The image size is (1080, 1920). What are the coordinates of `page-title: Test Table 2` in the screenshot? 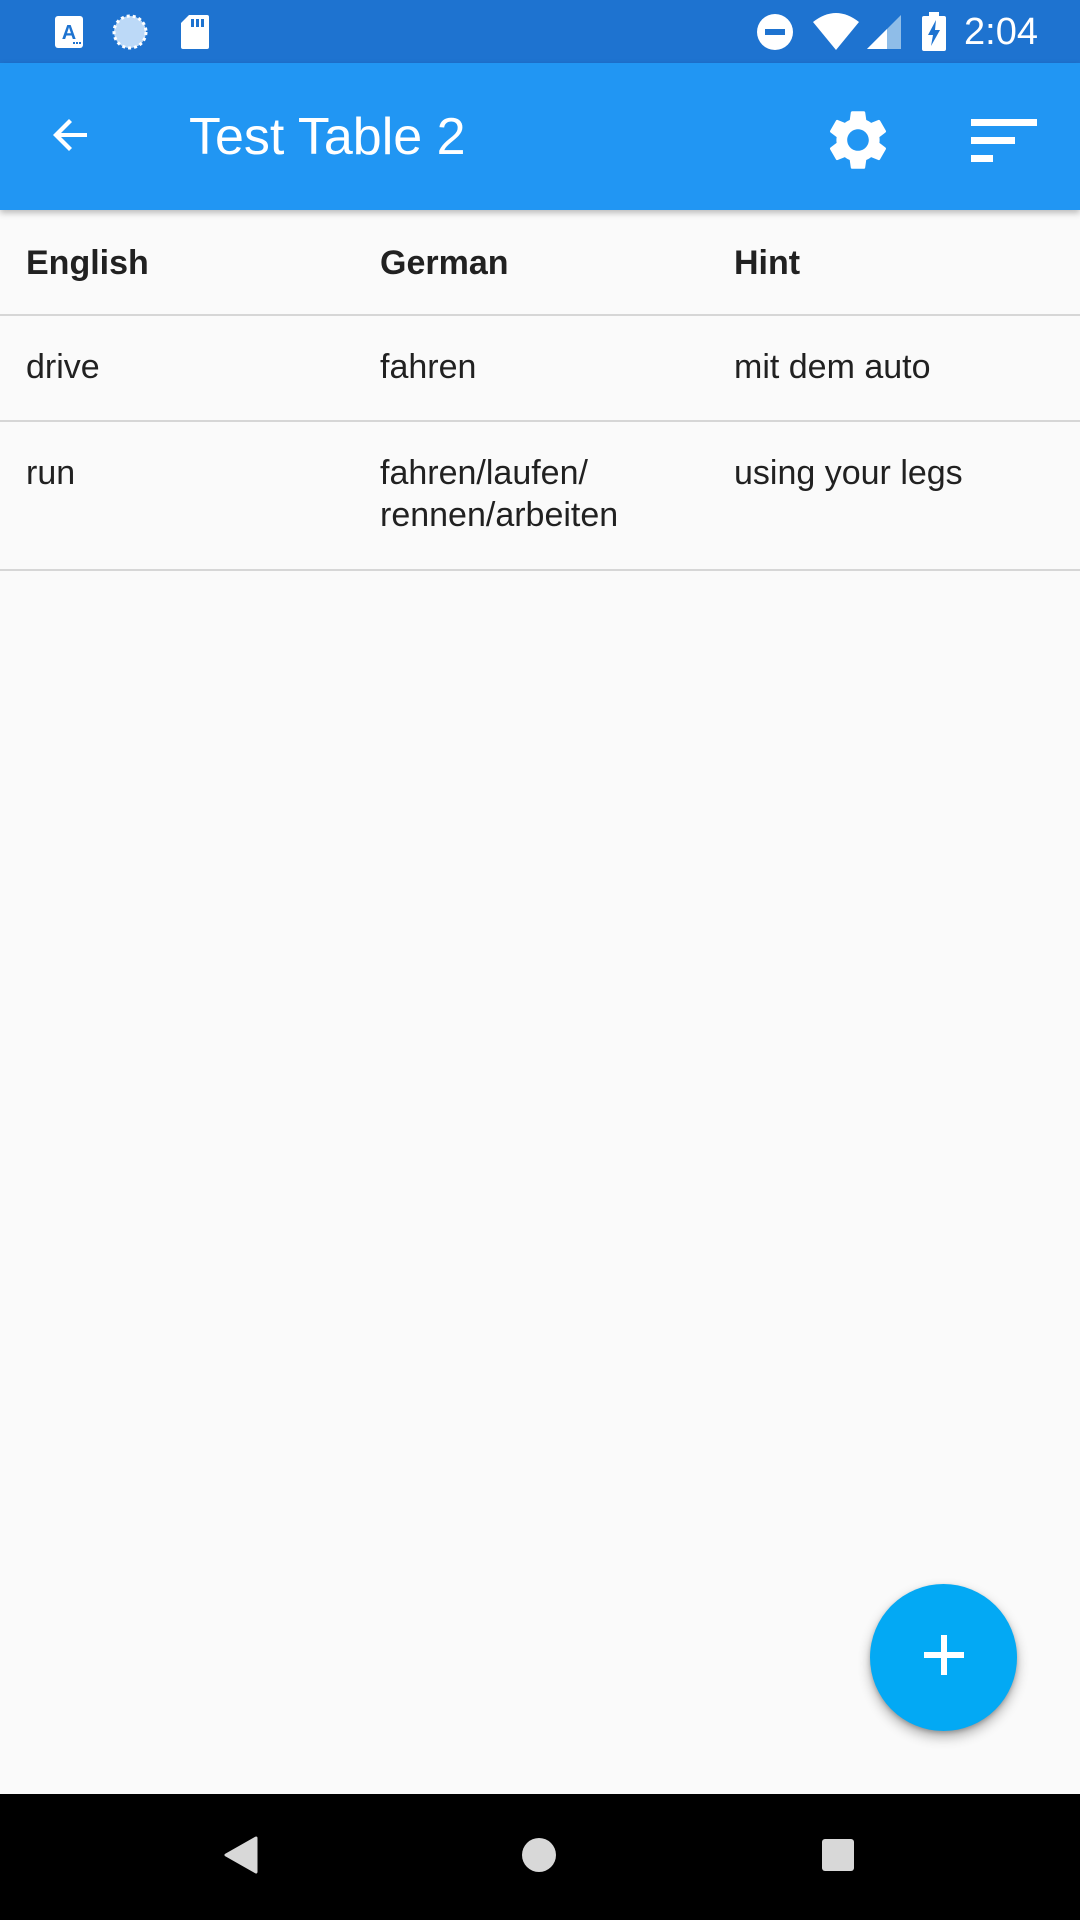 It's located at (327, 137).